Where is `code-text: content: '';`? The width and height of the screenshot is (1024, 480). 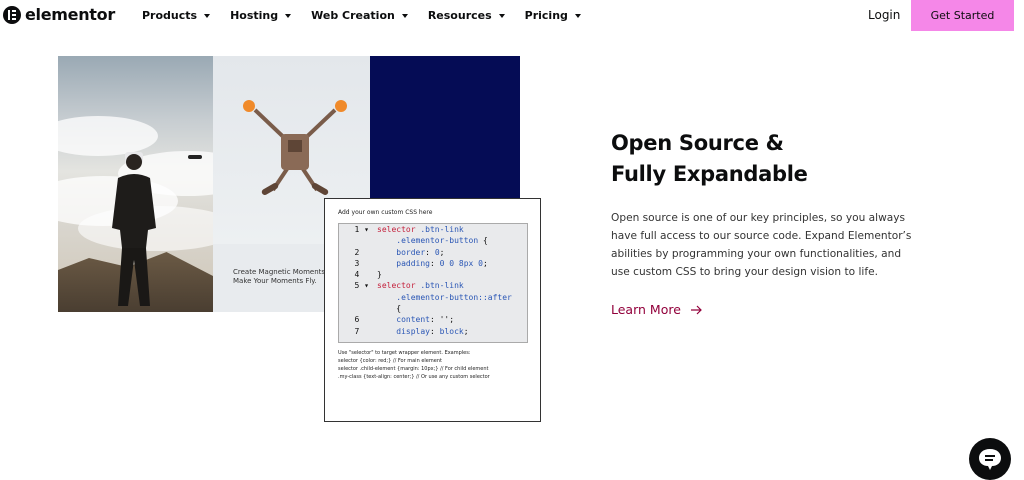 code-text: content: ''; is located at coordinates (425, 320).